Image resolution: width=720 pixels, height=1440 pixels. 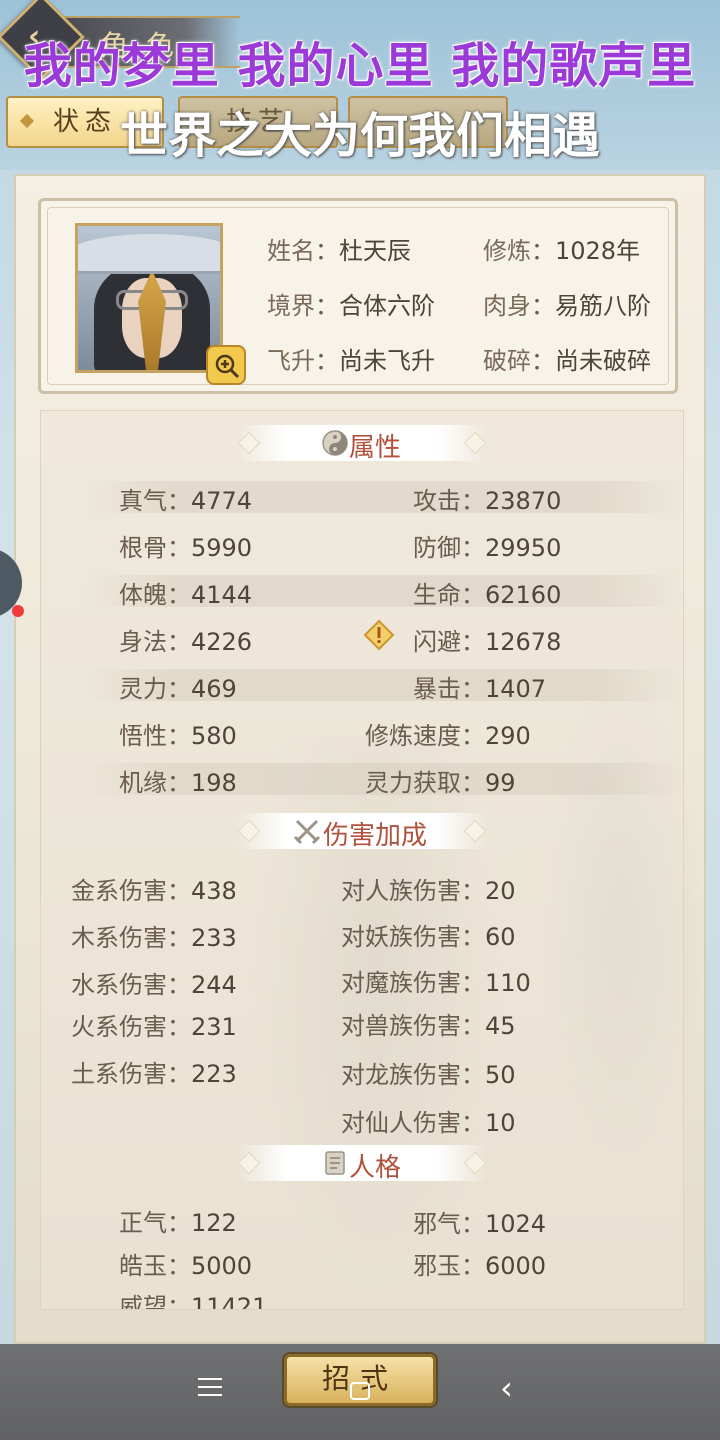 I want to click on profile-realm: 境界：合体六阶, so click(x=351, y=306).